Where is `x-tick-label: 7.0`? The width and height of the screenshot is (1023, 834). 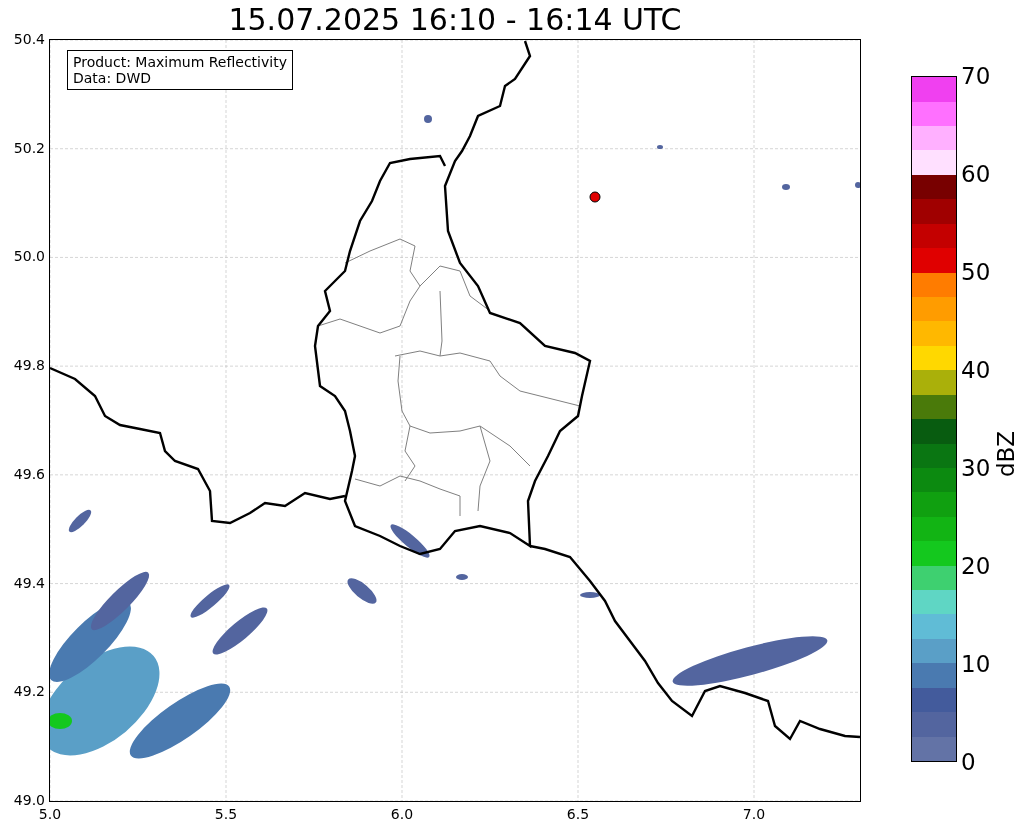 x-tick-label: 7.0 is located at coordinates (754, 814).